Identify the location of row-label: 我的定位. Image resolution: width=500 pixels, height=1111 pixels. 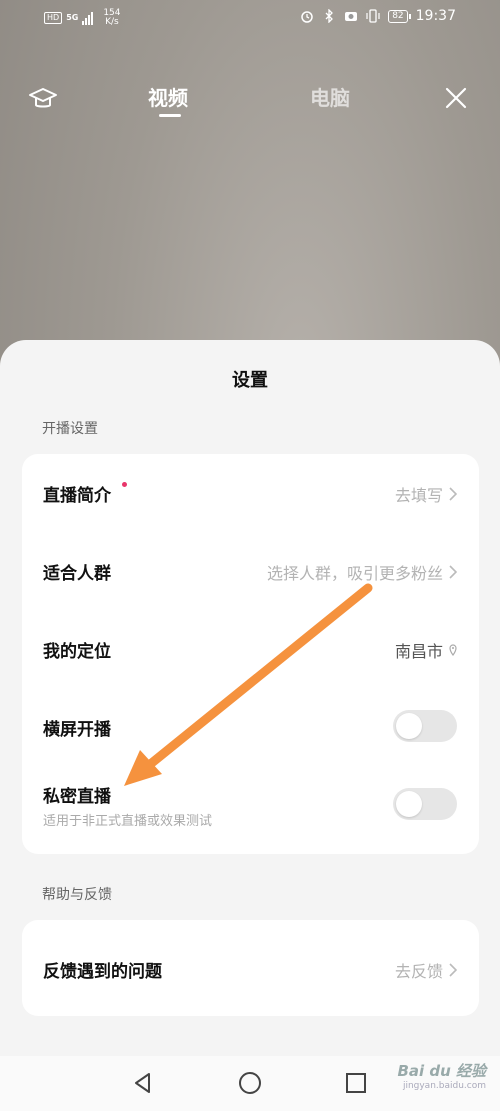
(77, 652).